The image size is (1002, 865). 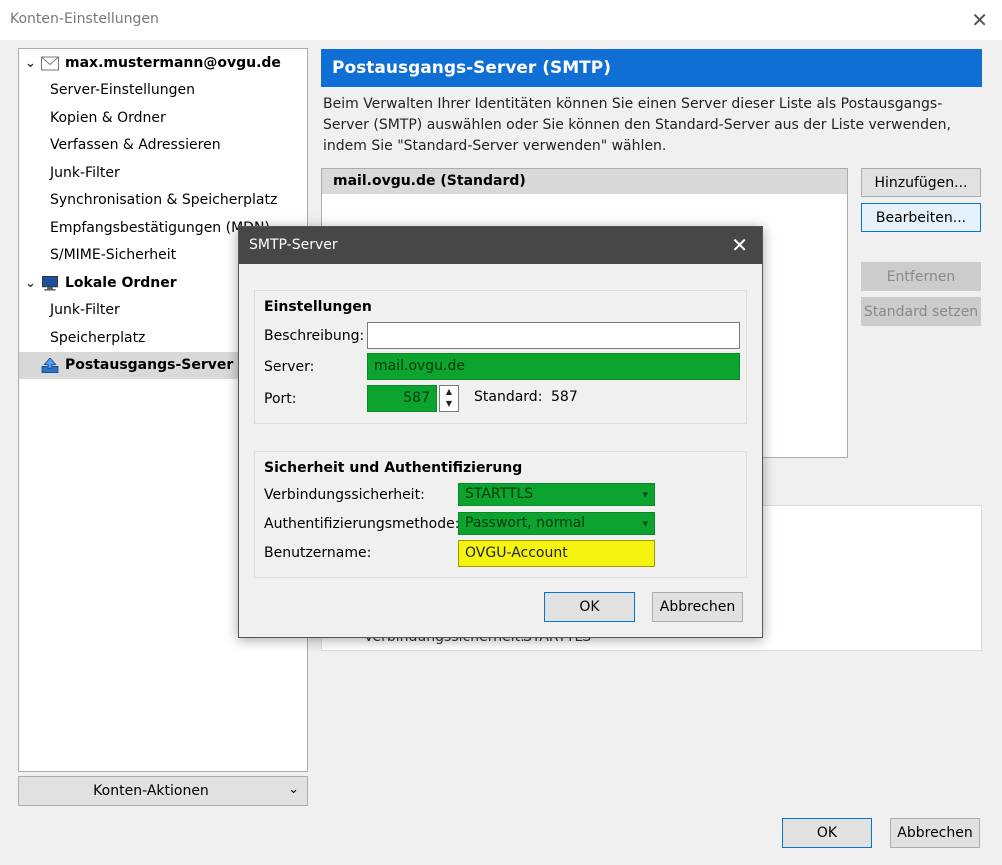 What do you see at coordinates (935, 833) in the screenshot?
I see `cancel-button: Abbrechen` at bounding box center [935, 833].